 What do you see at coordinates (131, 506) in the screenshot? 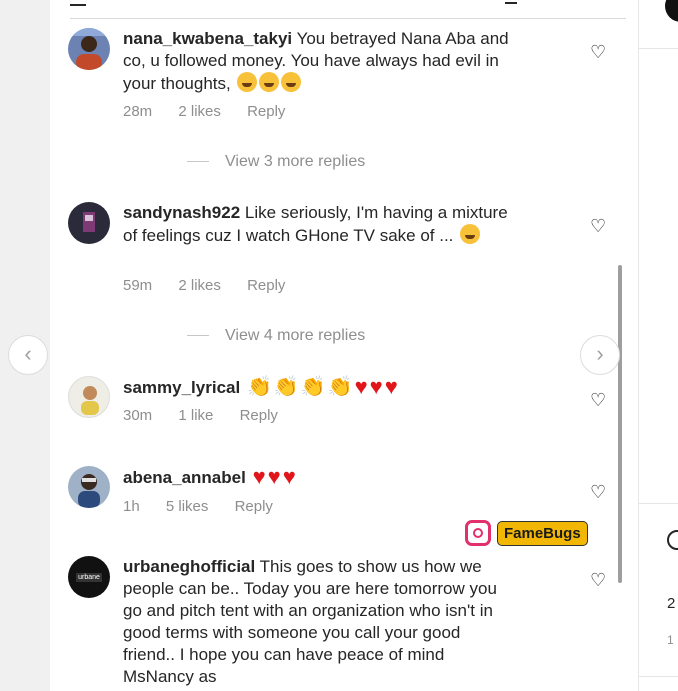
I see `comment-time: 1h` at bounding box center [131, 506].